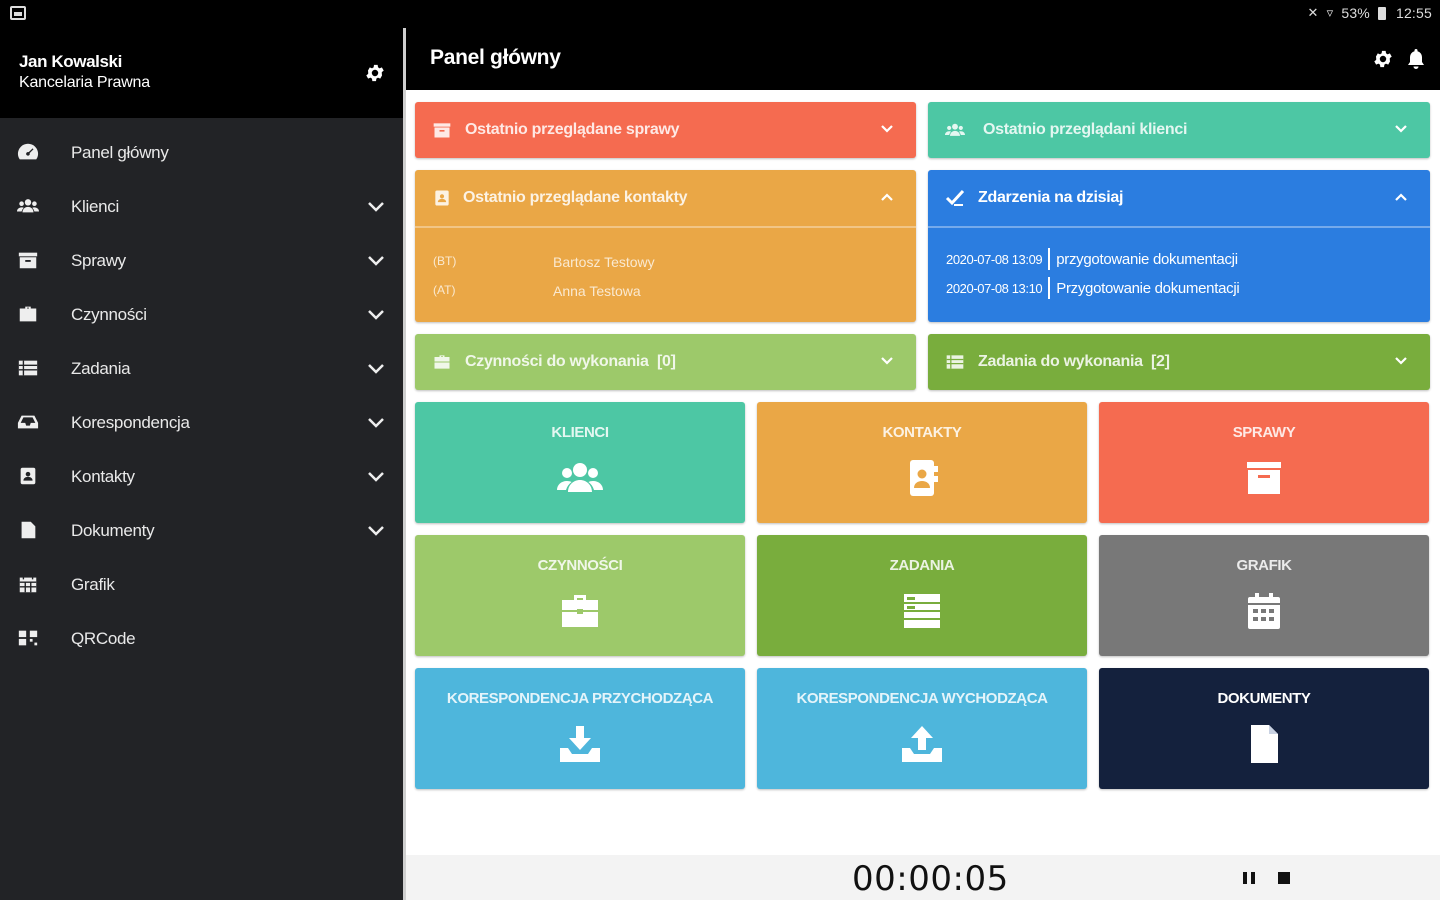  Describe the element at coordinates (1147, 259) in the screenshot. I see `event-description: przygotowanie dokumentacji` at that location.